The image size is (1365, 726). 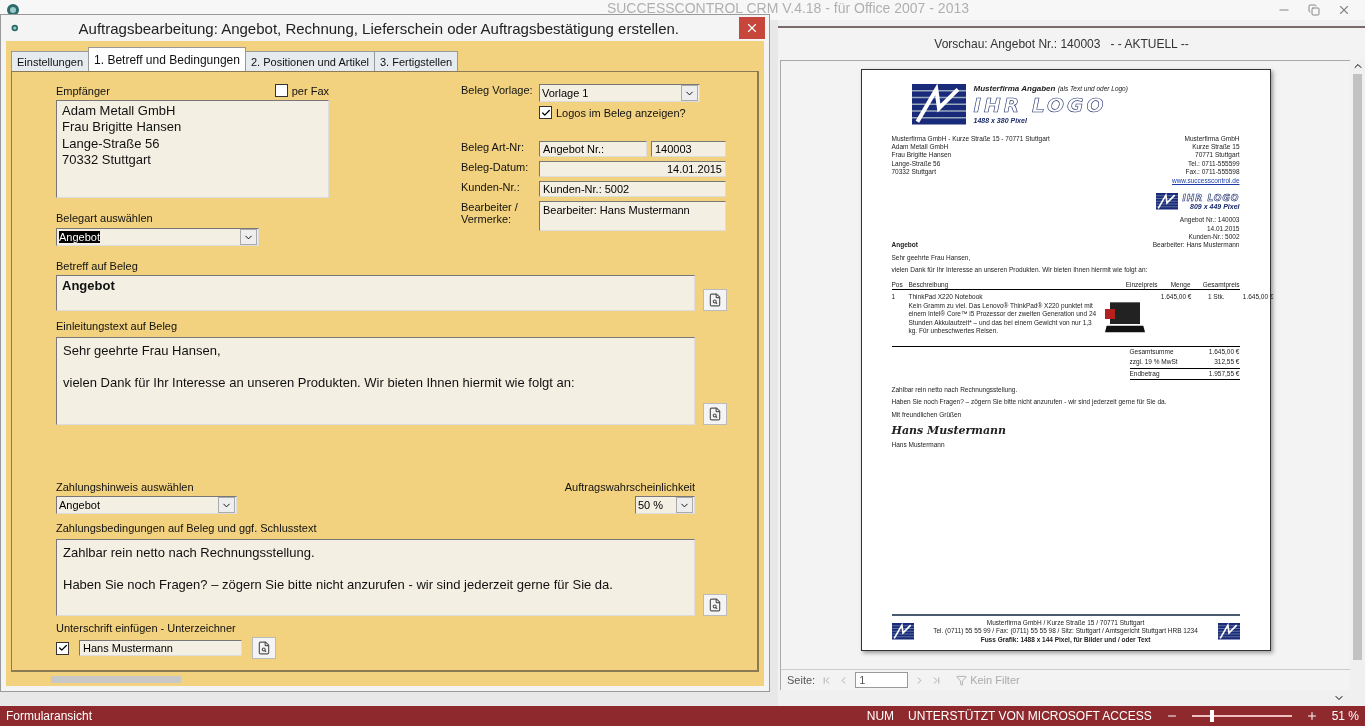 What do you see at coordinates (632, 169) in the screenshot?
I see `date-field: 14.01.2015` at bounding box center [632, 169].